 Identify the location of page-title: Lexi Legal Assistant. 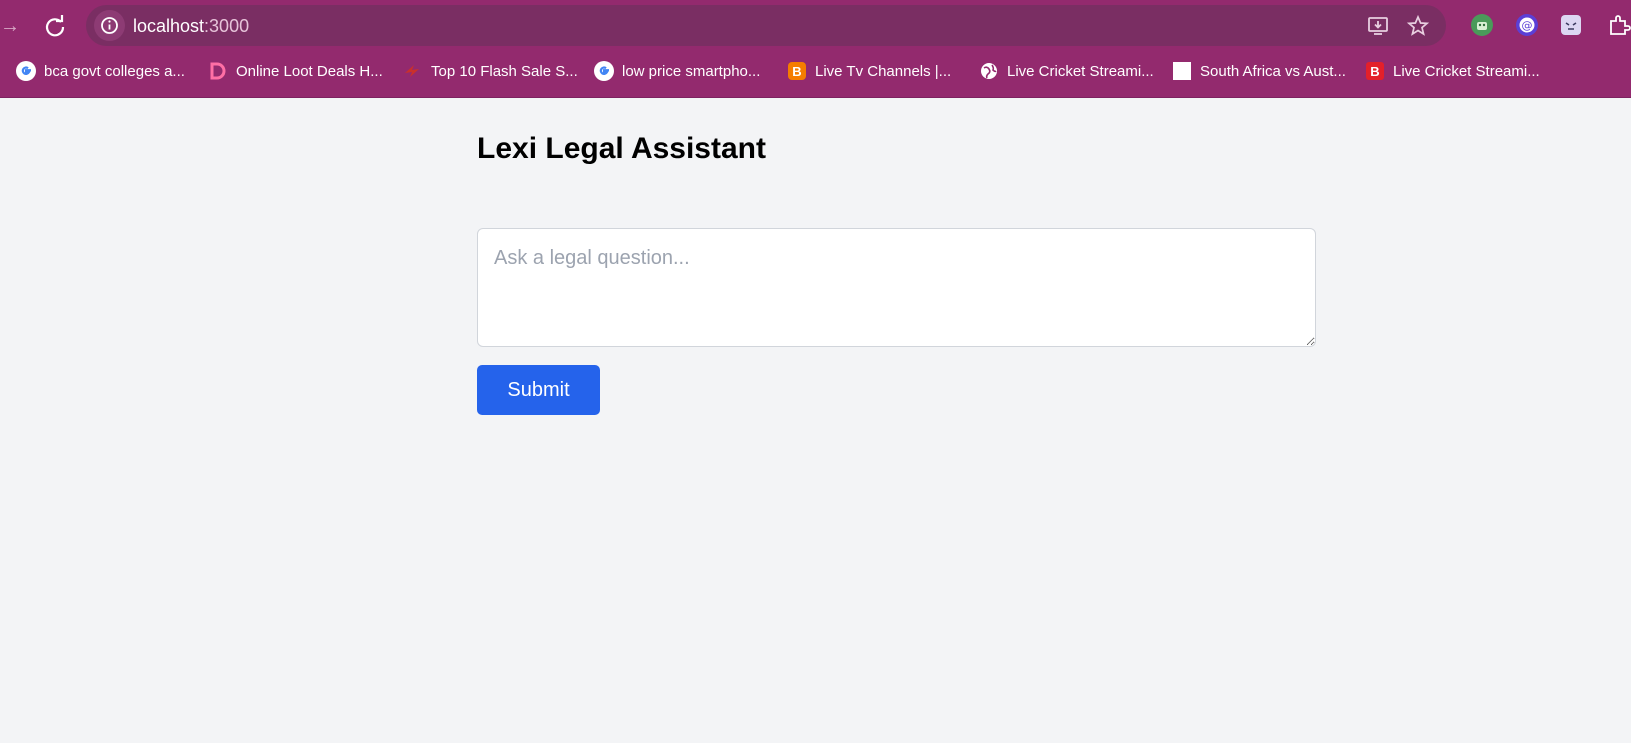
(621, 148).